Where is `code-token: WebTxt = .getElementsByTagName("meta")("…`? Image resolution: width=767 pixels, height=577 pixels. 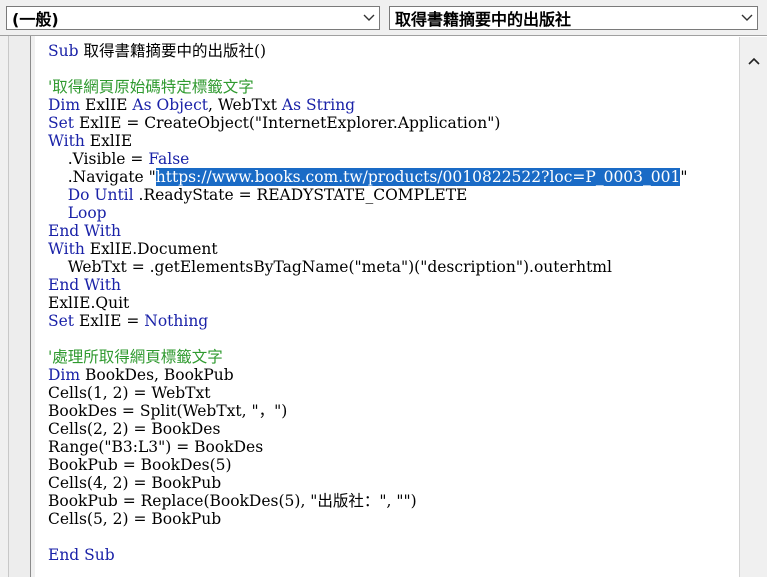
code-token: WebTxt = .getElementsByTagName("meta")("… is located at coordinates (330, 267).